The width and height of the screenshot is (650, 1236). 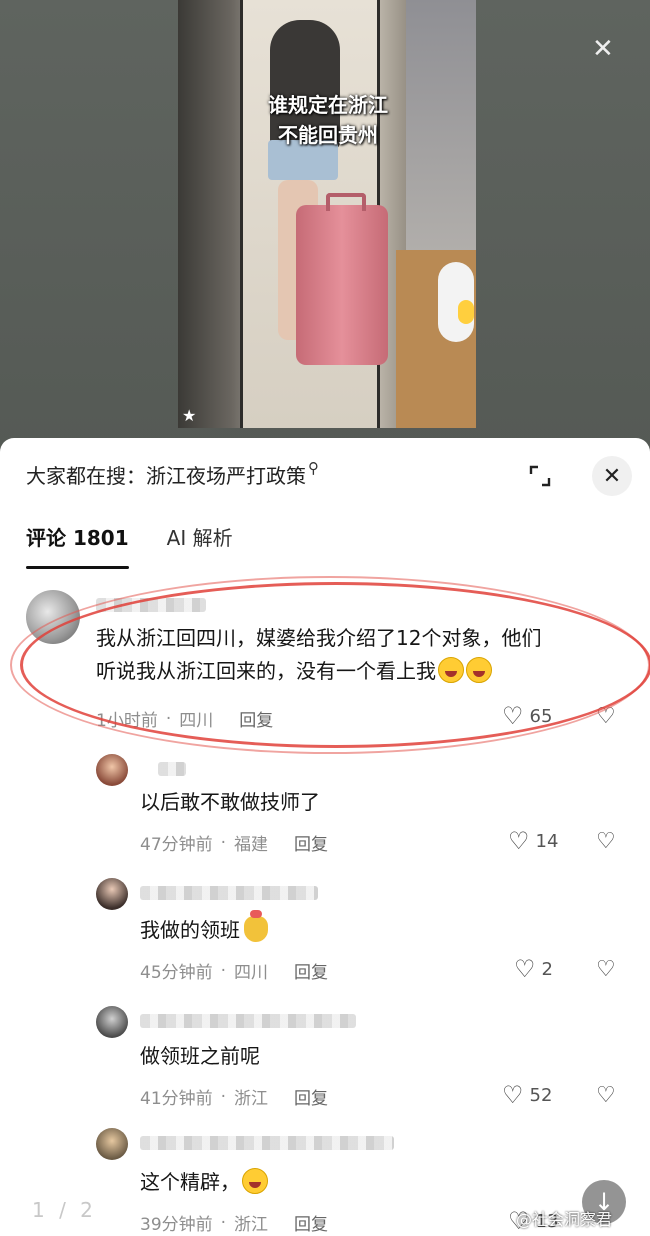 I want to click on comment-text: 我做的领班, so click(x=204, y=928).